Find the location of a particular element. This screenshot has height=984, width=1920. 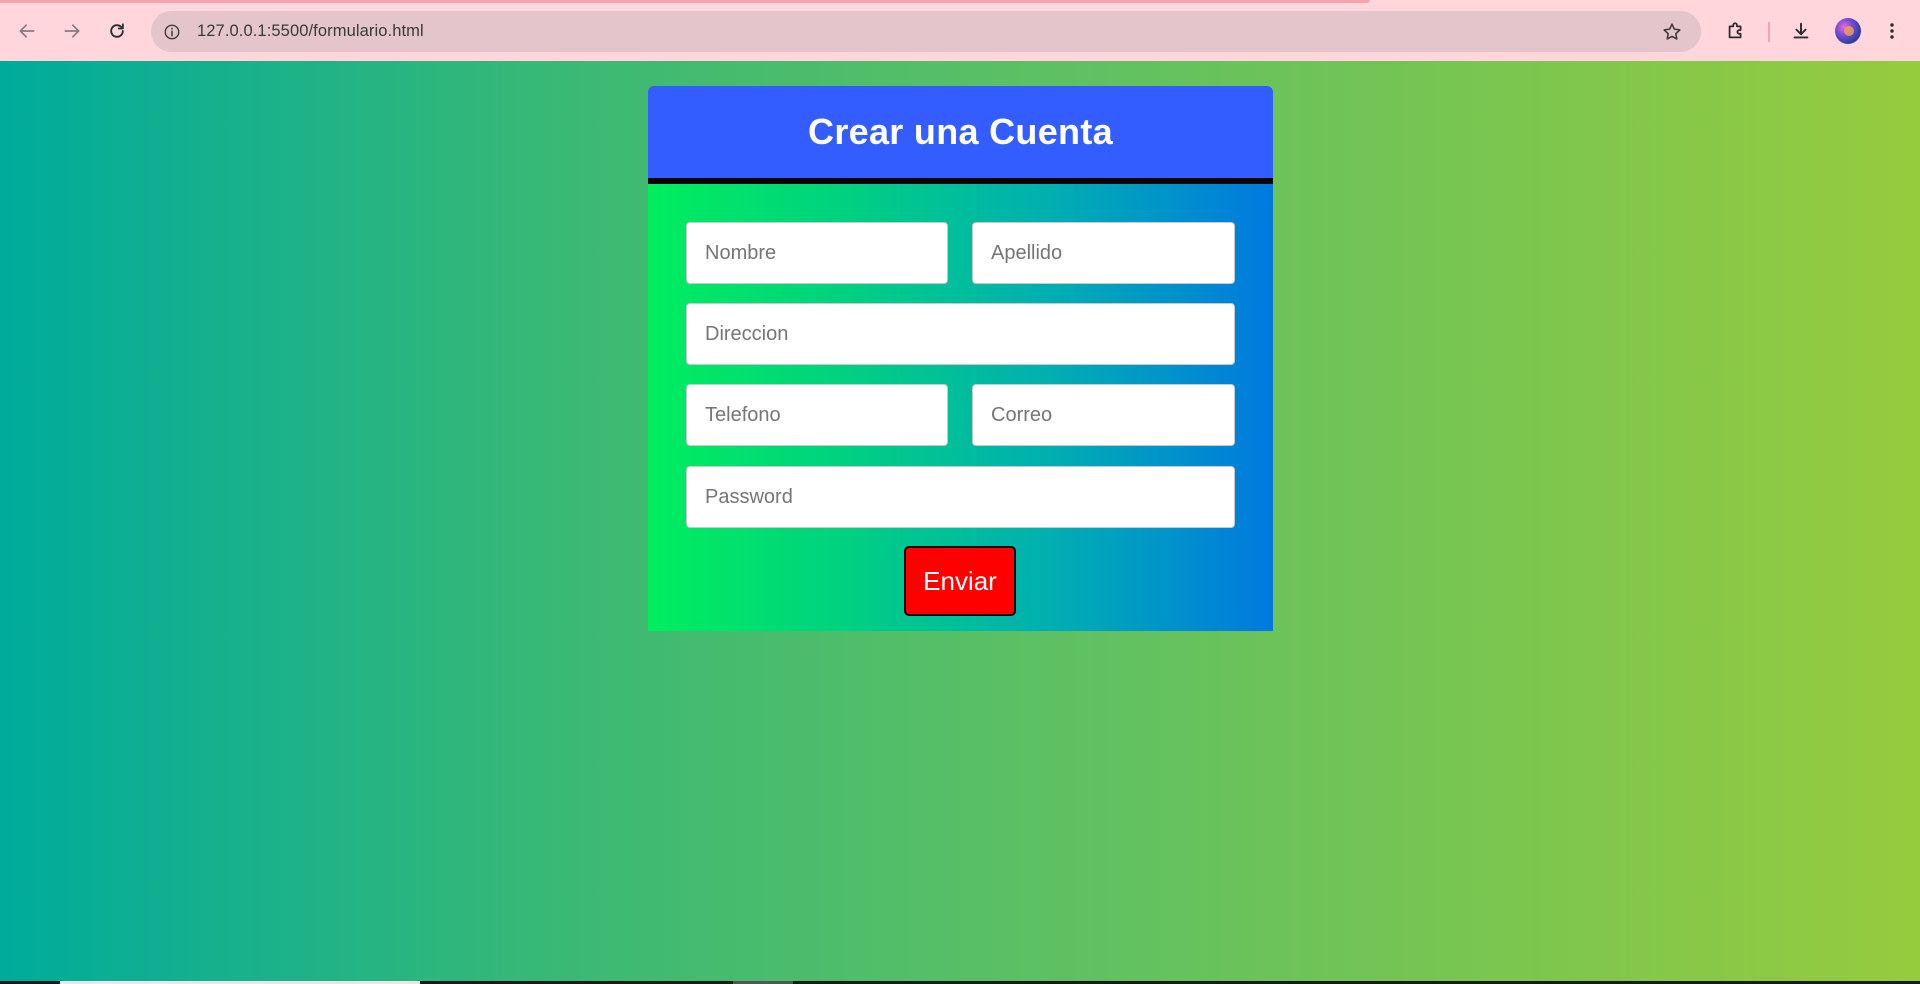

telefono-input is located at coordinates (817, 415).